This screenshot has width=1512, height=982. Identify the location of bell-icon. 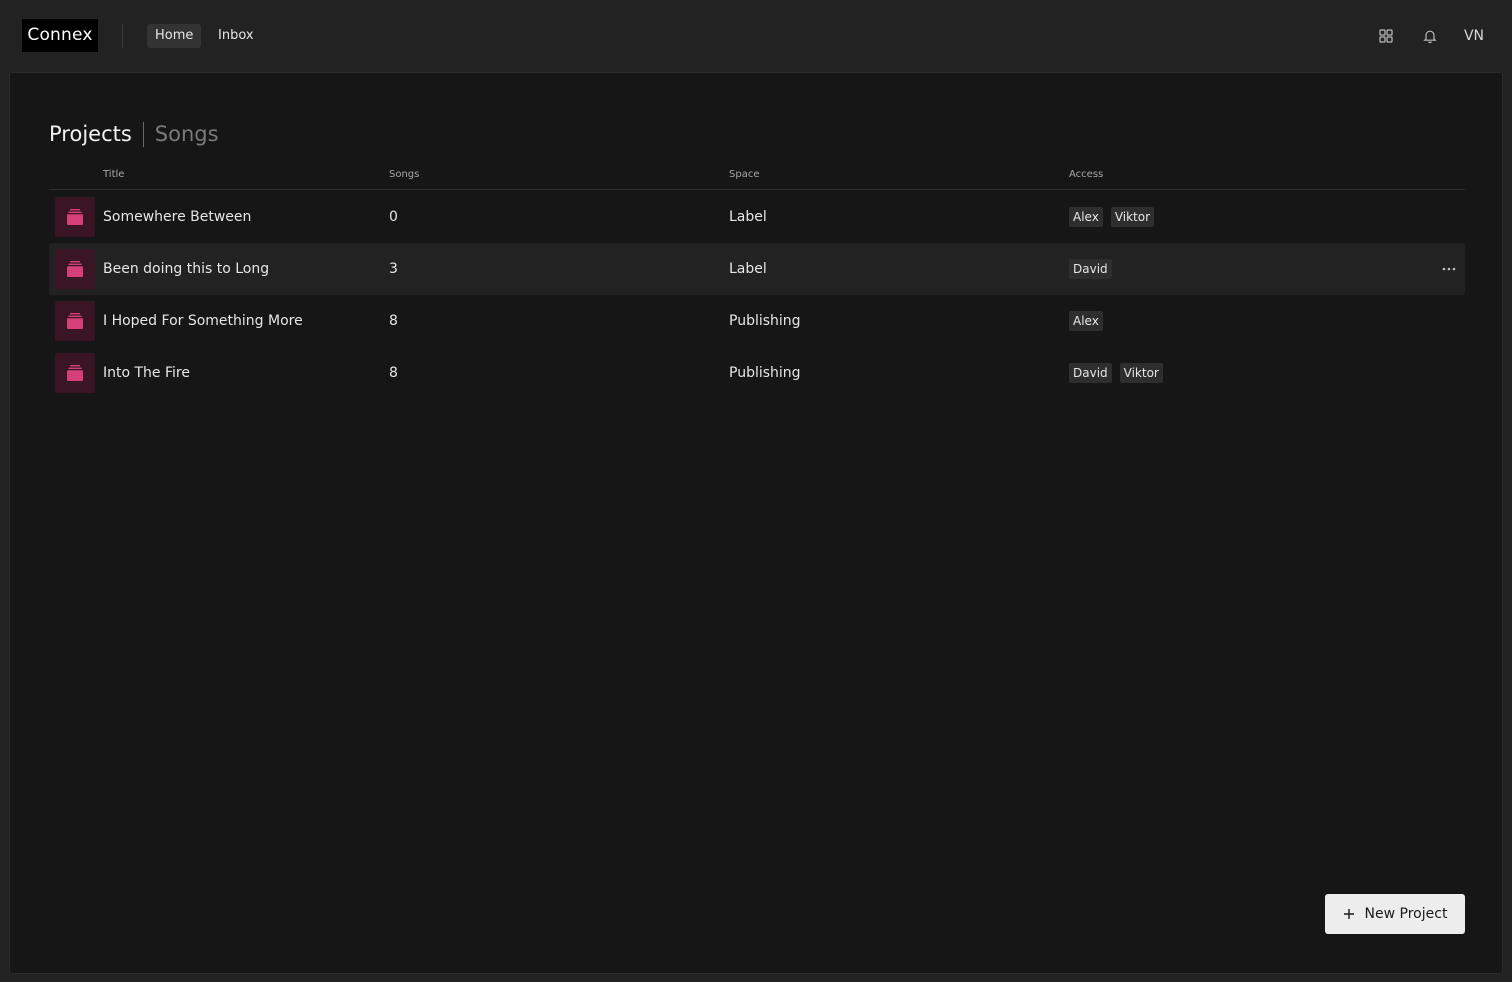
(1430, 36).